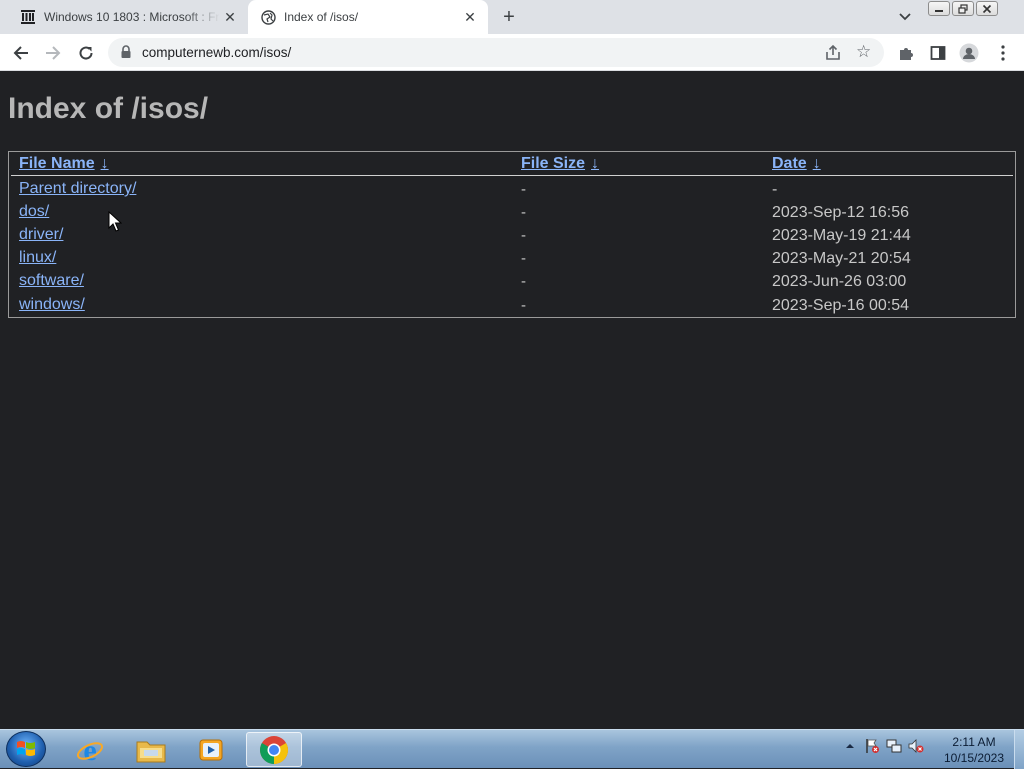 The width and height of the screenshot is (1024, 769). What do you see at coordinates (906, 53) in the screenshot?
I see `extensions-puzzle-icon` at bounding box center [906, 53].